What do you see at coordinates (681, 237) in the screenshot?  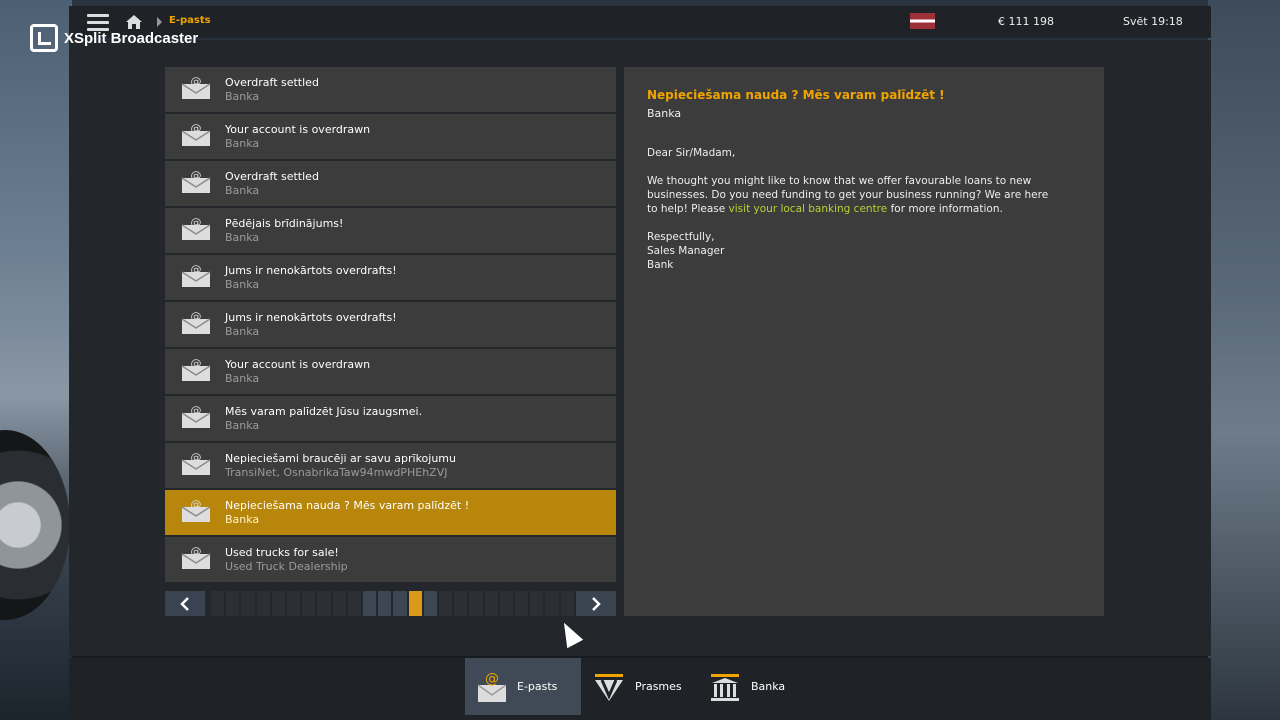 I see `sign-line-1: Respectfully,` at bounding box center [681, 237].